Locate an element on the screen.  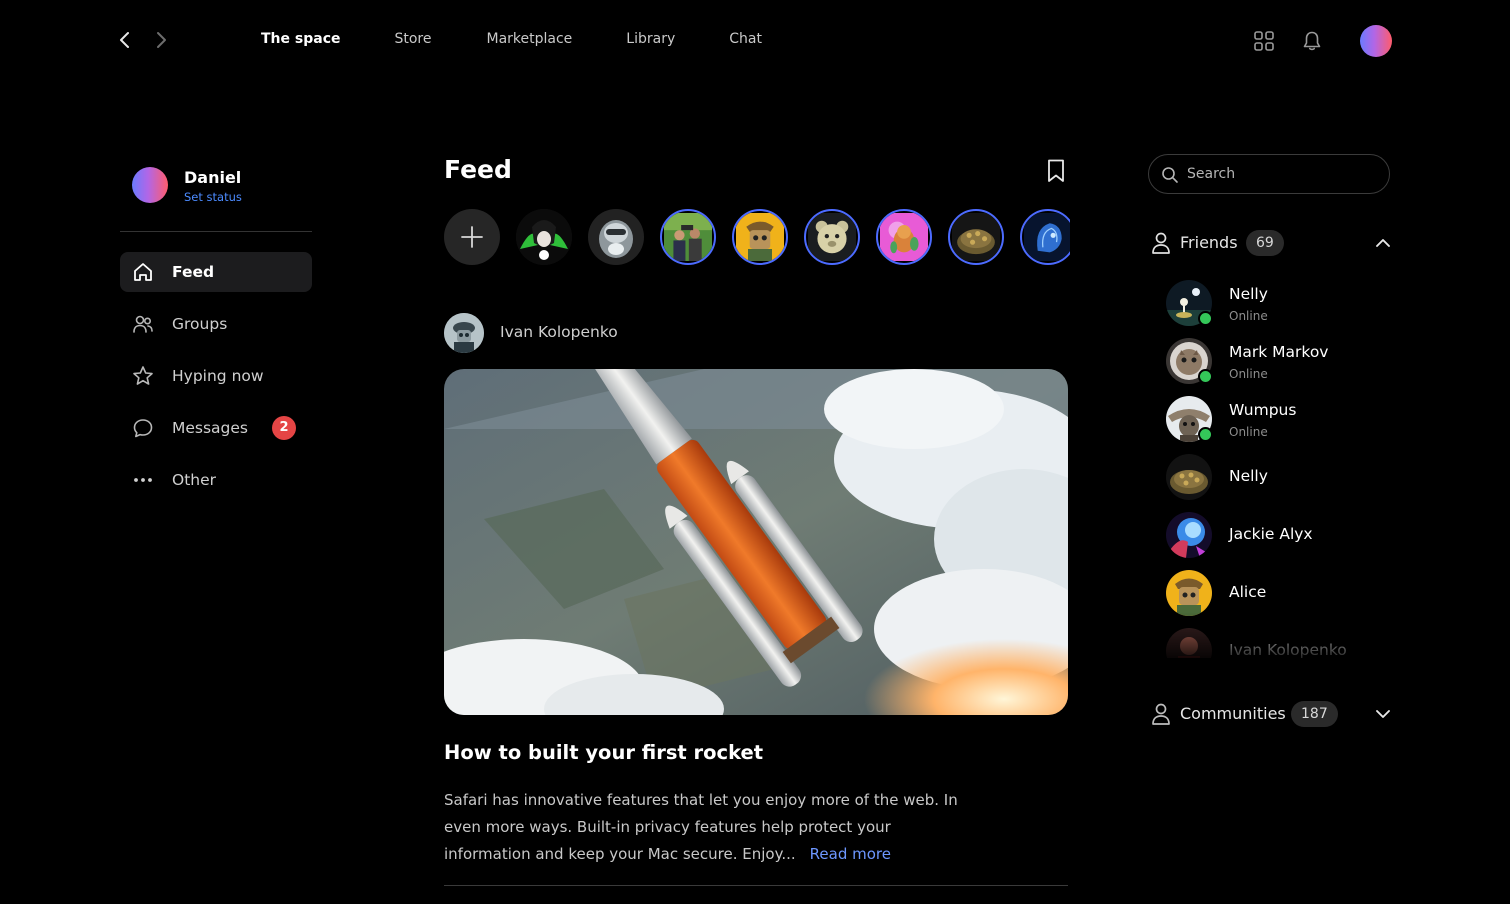
sidebar-item-hyping-now: Hyping now is located at coordinates (216, 376).